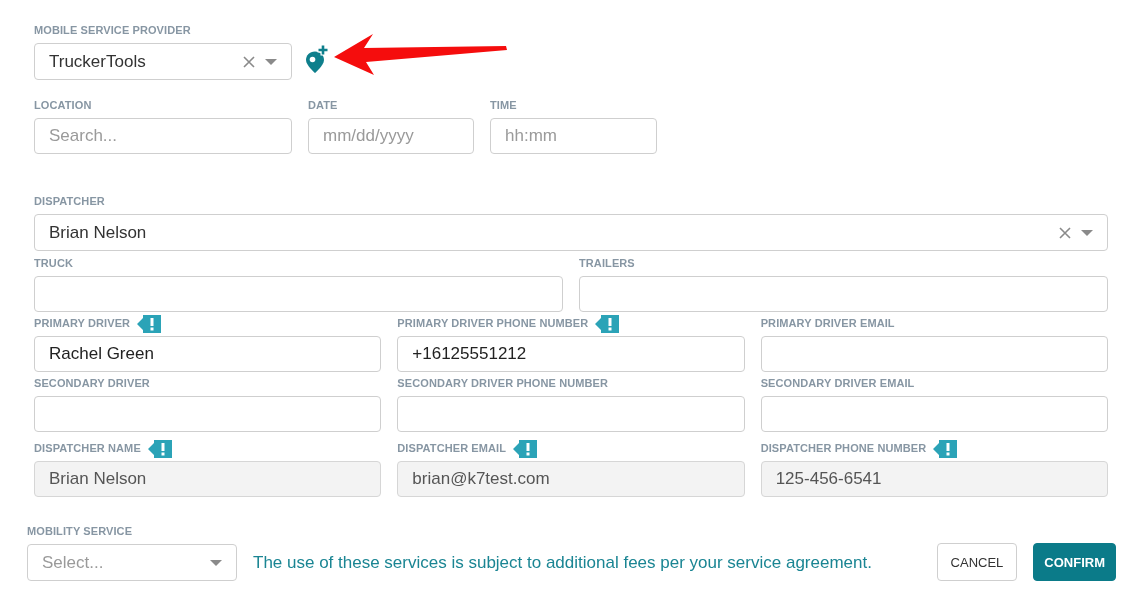  Describe the element at coordinates (562, 562) in the screenshot. I see `fee-notice: The use of these services is subject to additional fees per your service agreement.` at that location.